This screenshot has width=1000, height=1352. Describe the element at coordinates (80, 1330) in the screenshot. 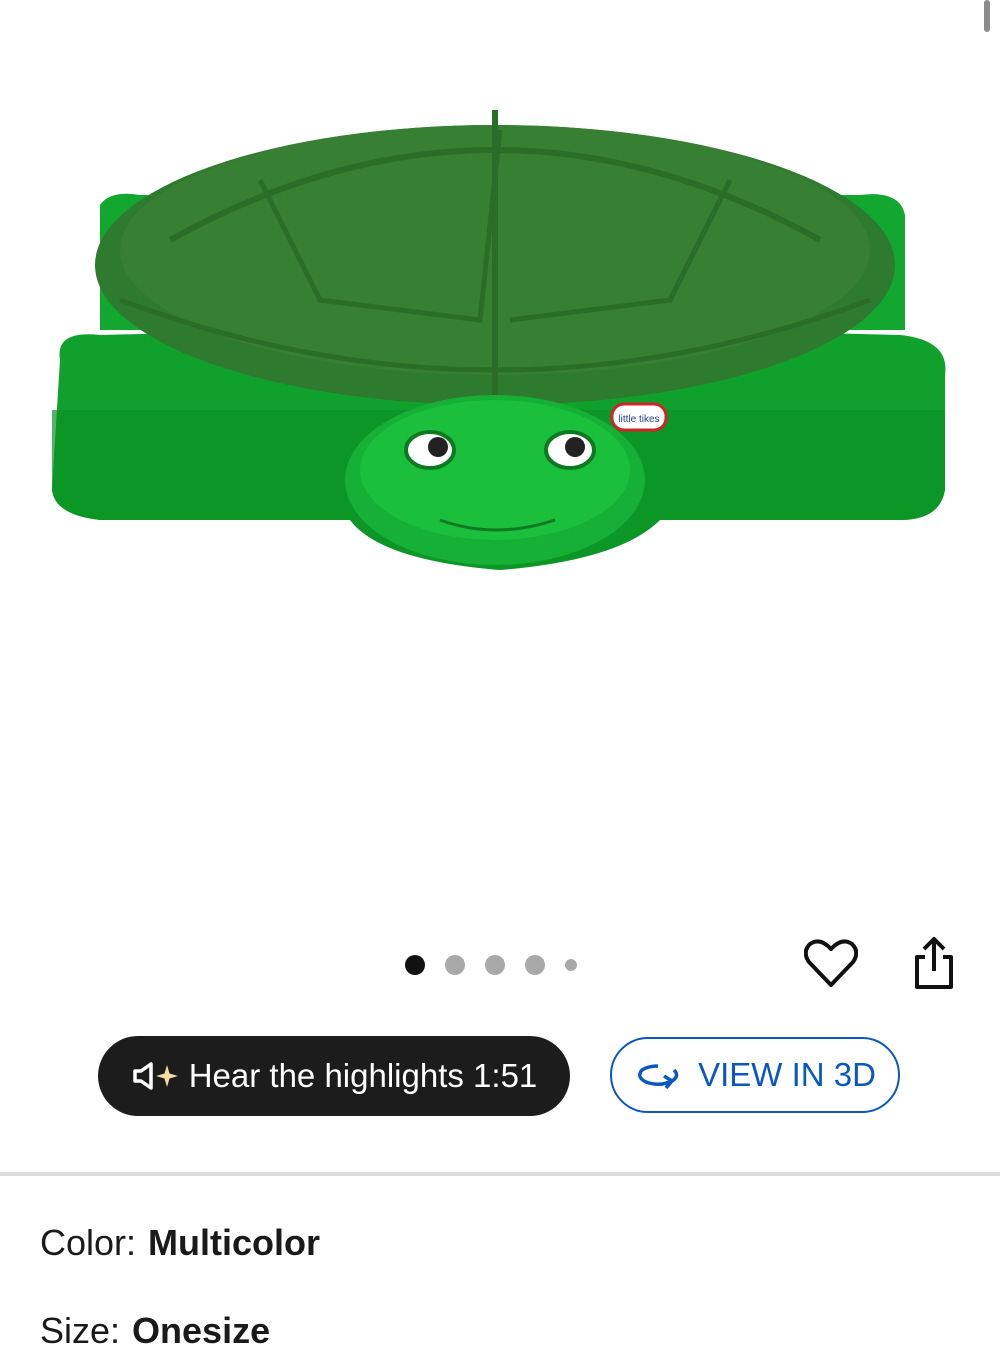

I see `size-label: Size:` at that location.